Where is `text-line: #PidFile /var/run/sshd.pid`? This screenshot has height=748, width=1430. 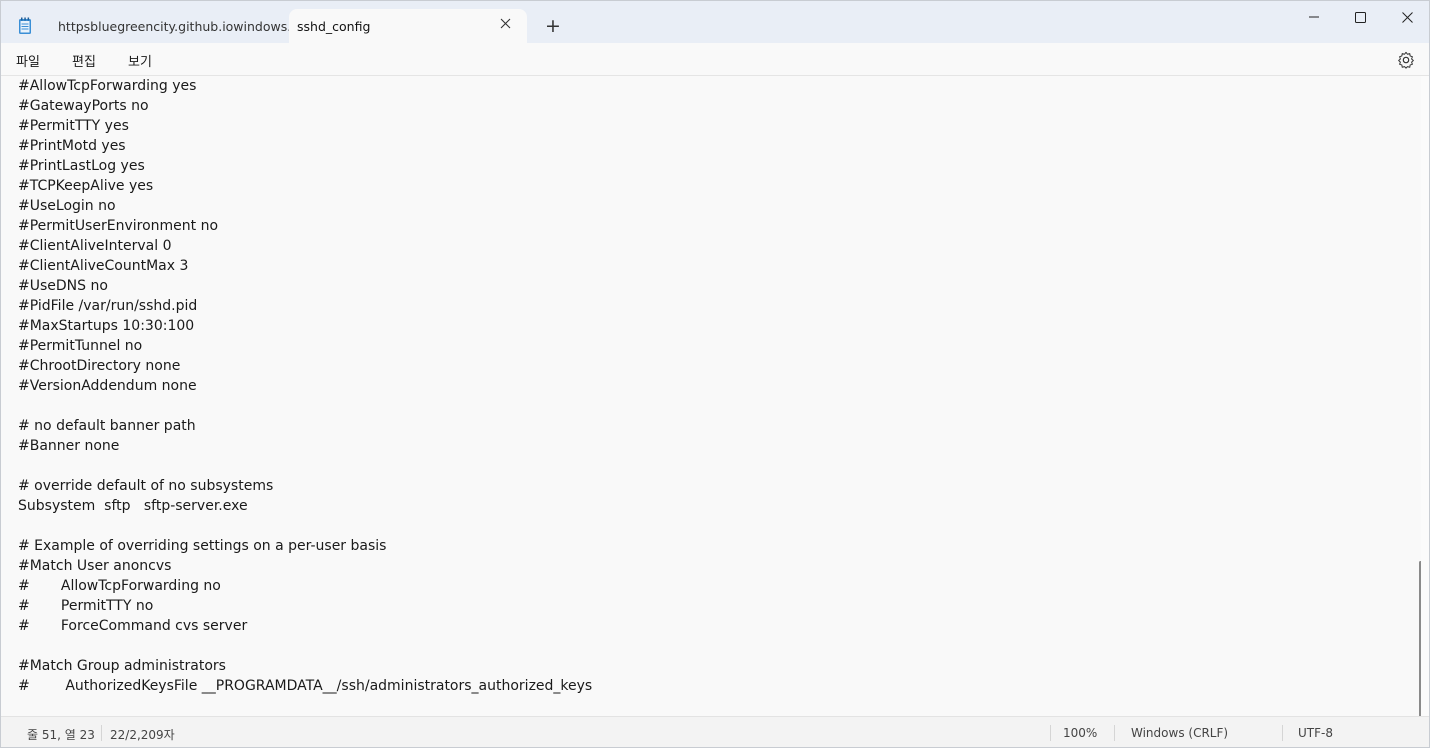
text-line: #PidFile /var/run/sshd.pid is located at coordinates (108, 306).